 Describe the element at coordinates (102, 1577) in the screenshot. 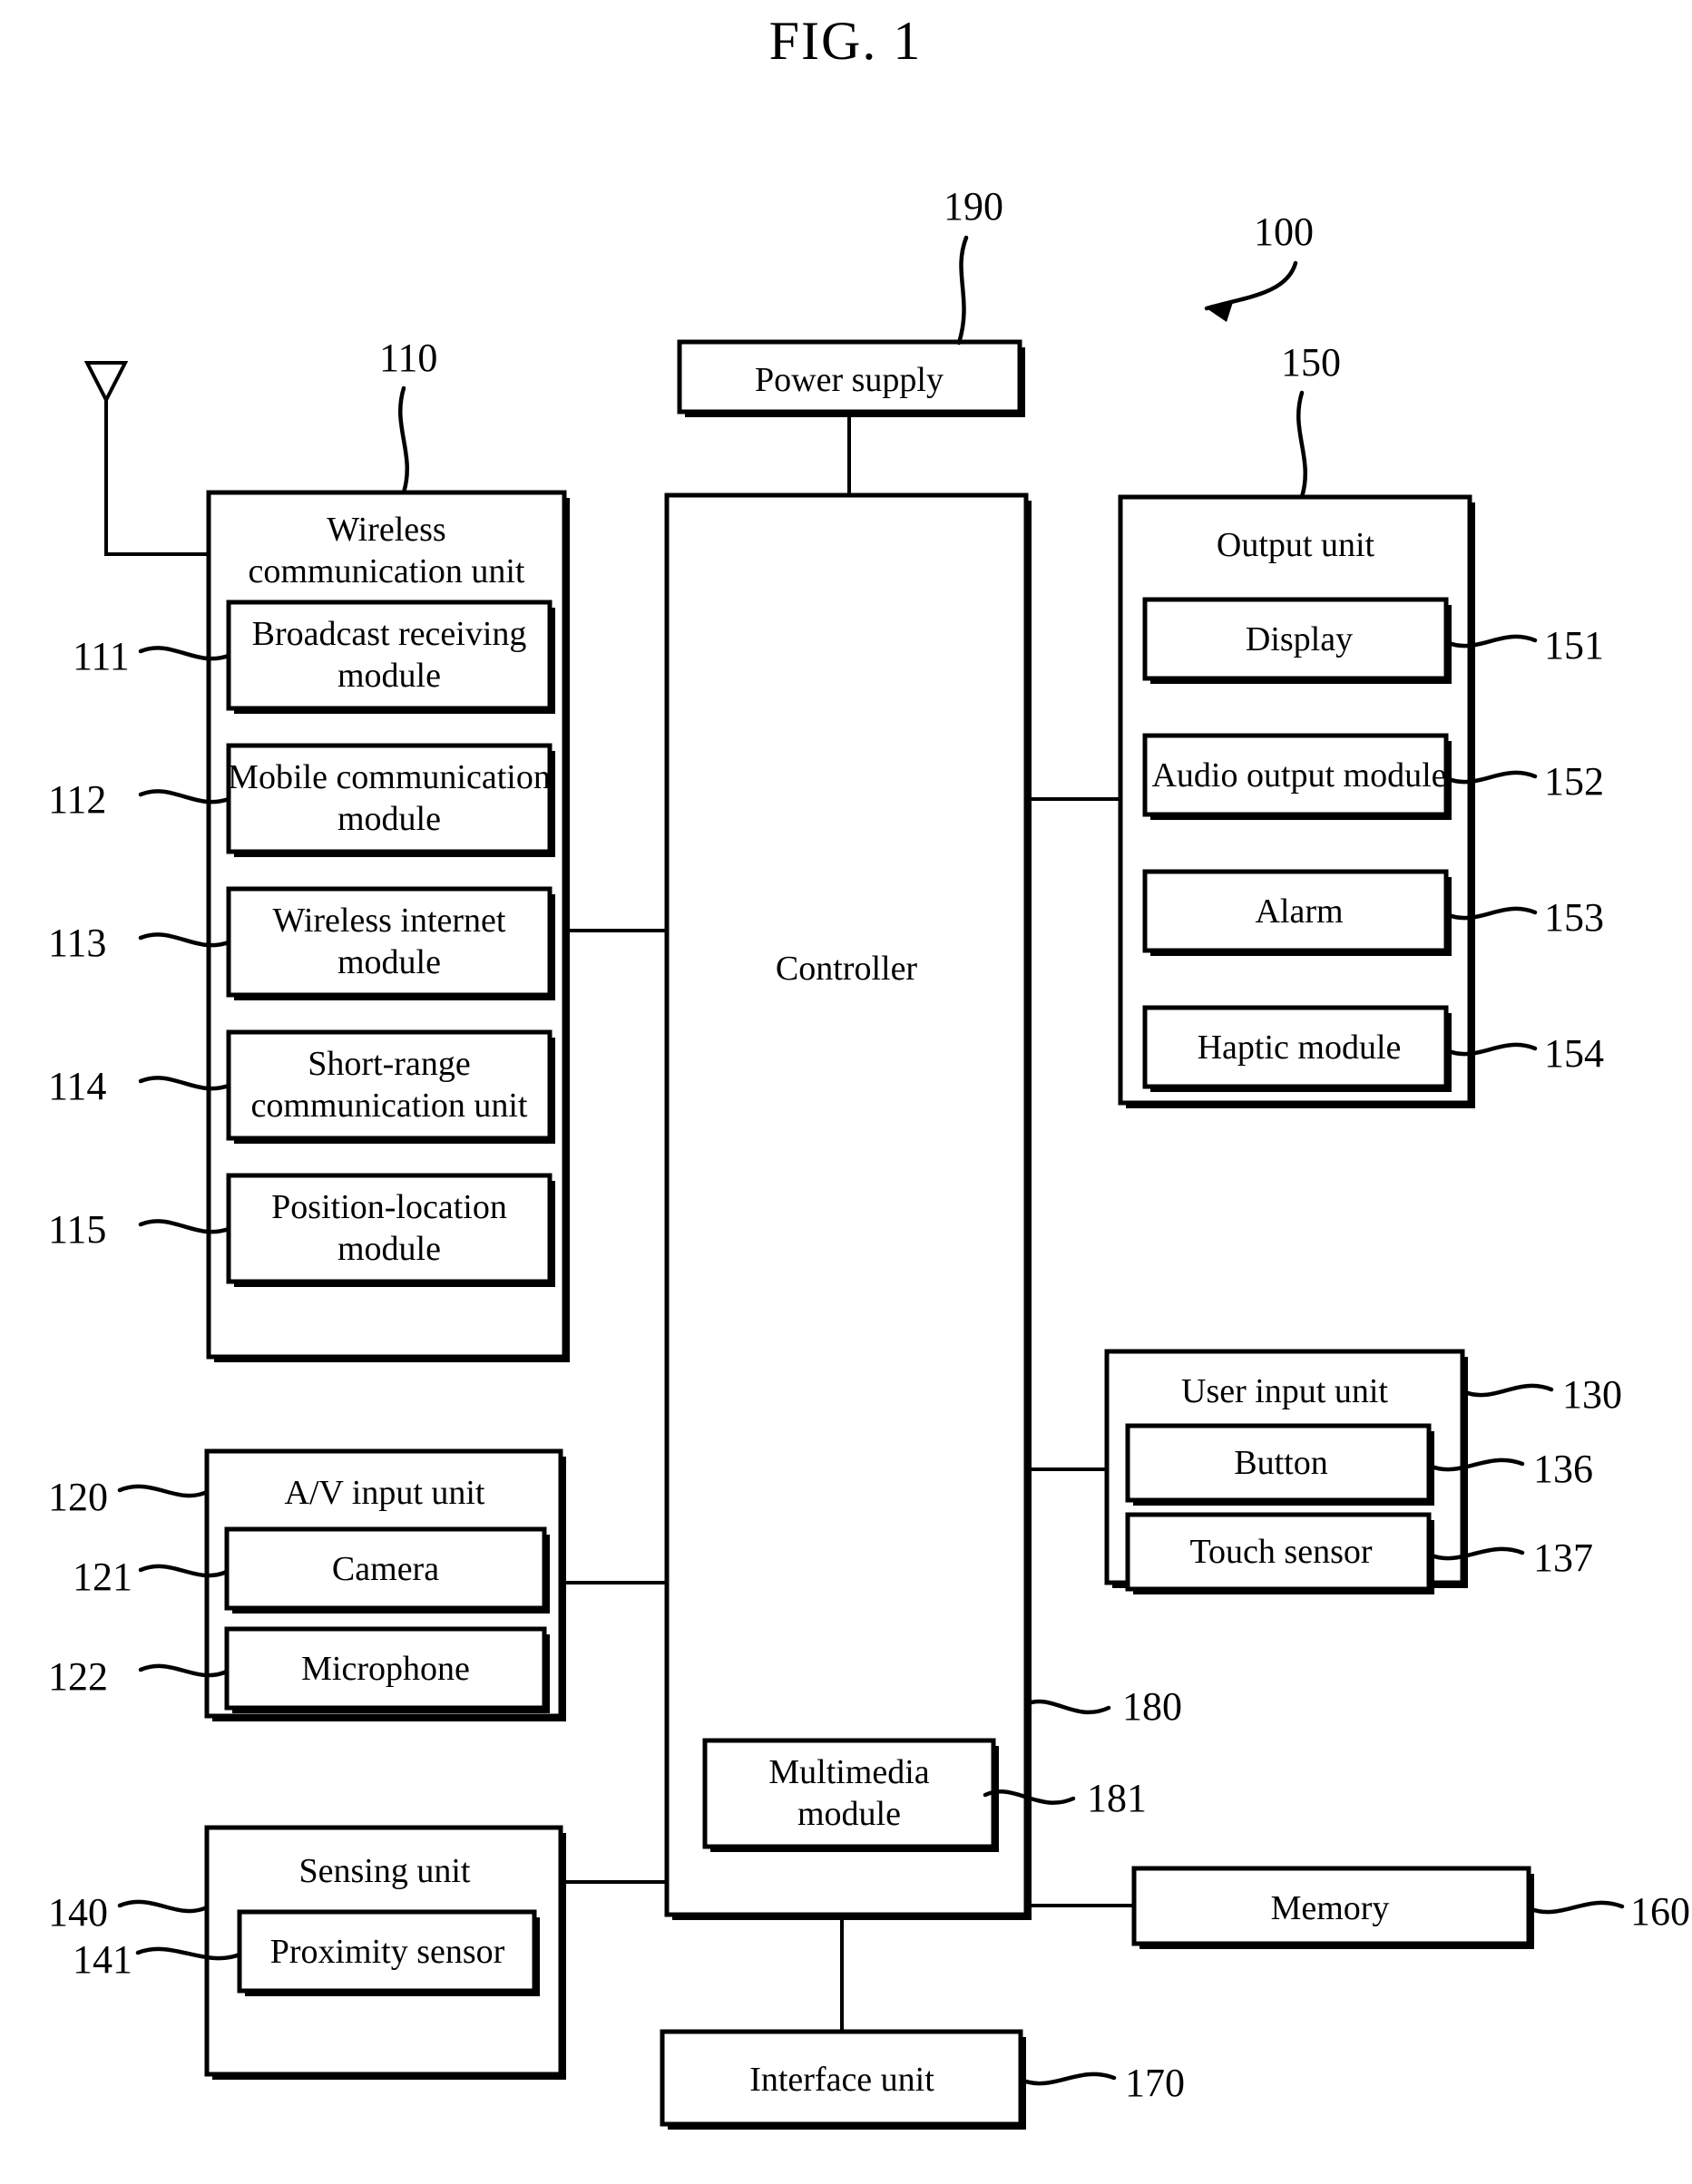

I see `ref-121: 121` at that location.